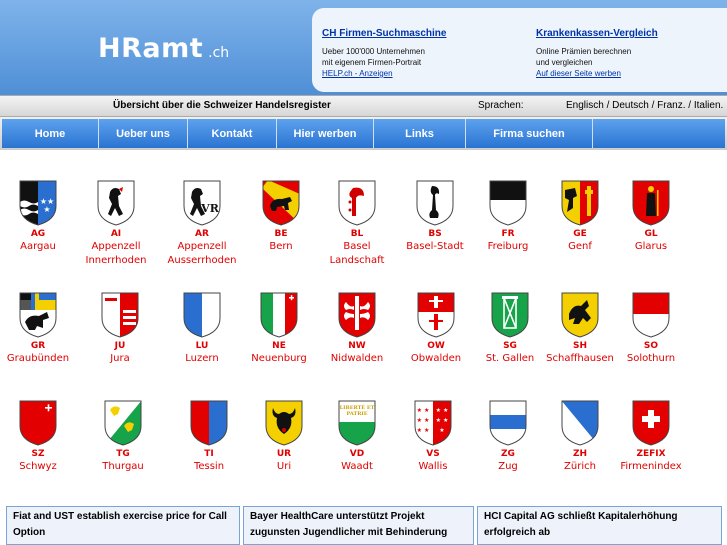  I want to click on promo-firmen-line2: mit eigenem Firmen-Portrait, so click(372, 62).